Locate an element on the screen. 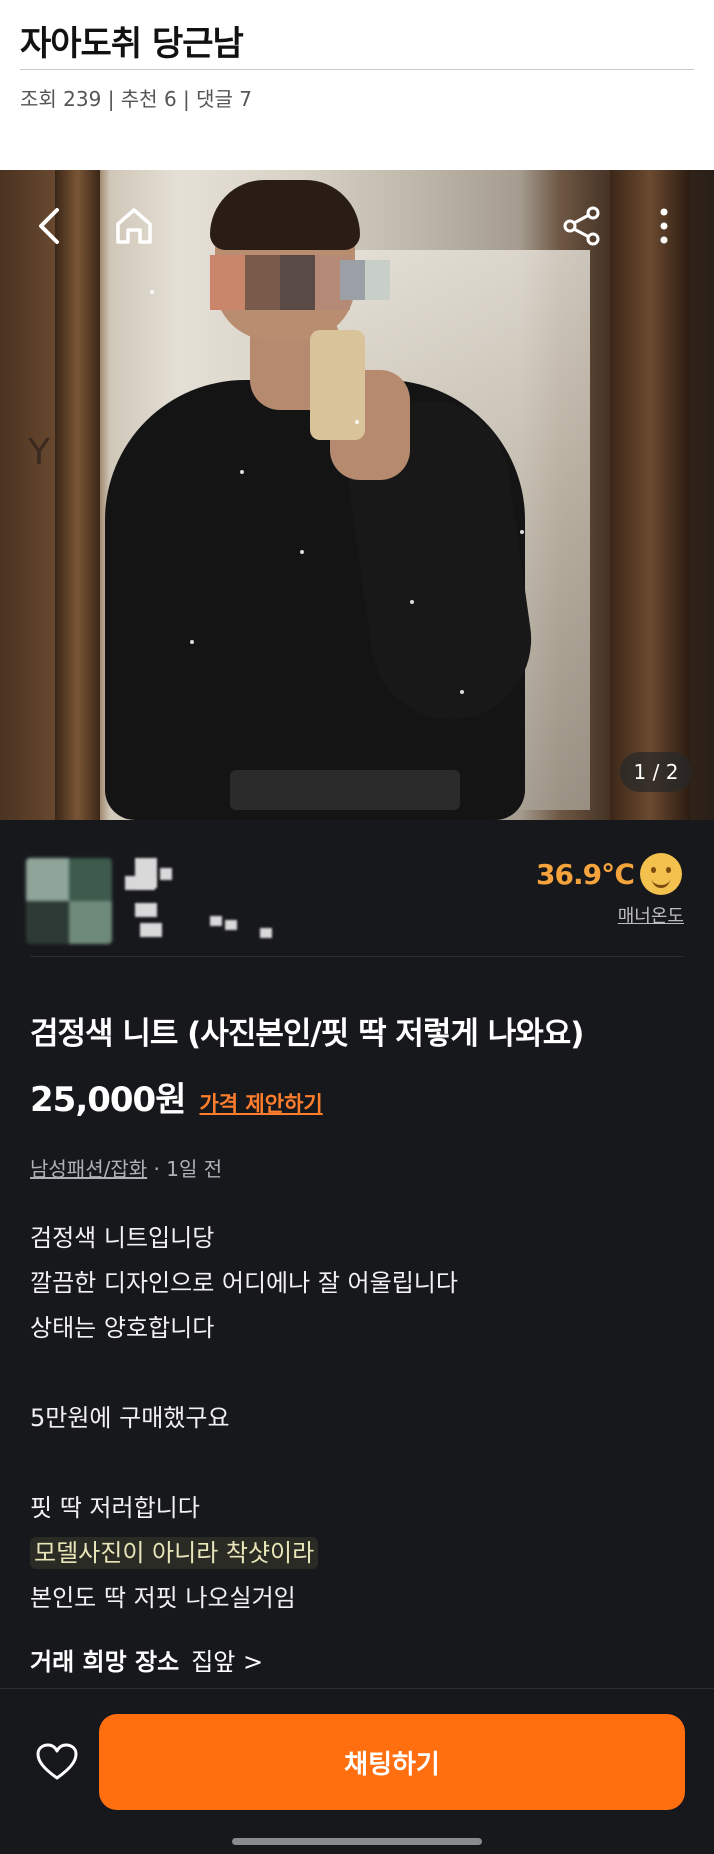  heart-icon is located at coordinates (57, 1761).